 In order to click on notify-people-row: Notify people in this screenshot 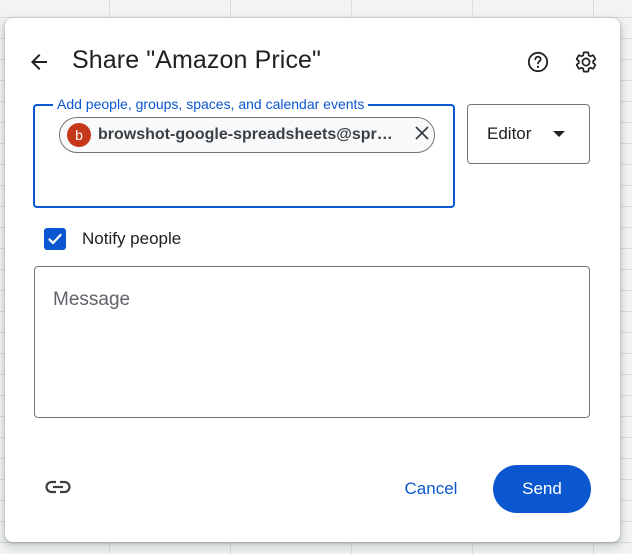, I will do `click(112, 239)`.